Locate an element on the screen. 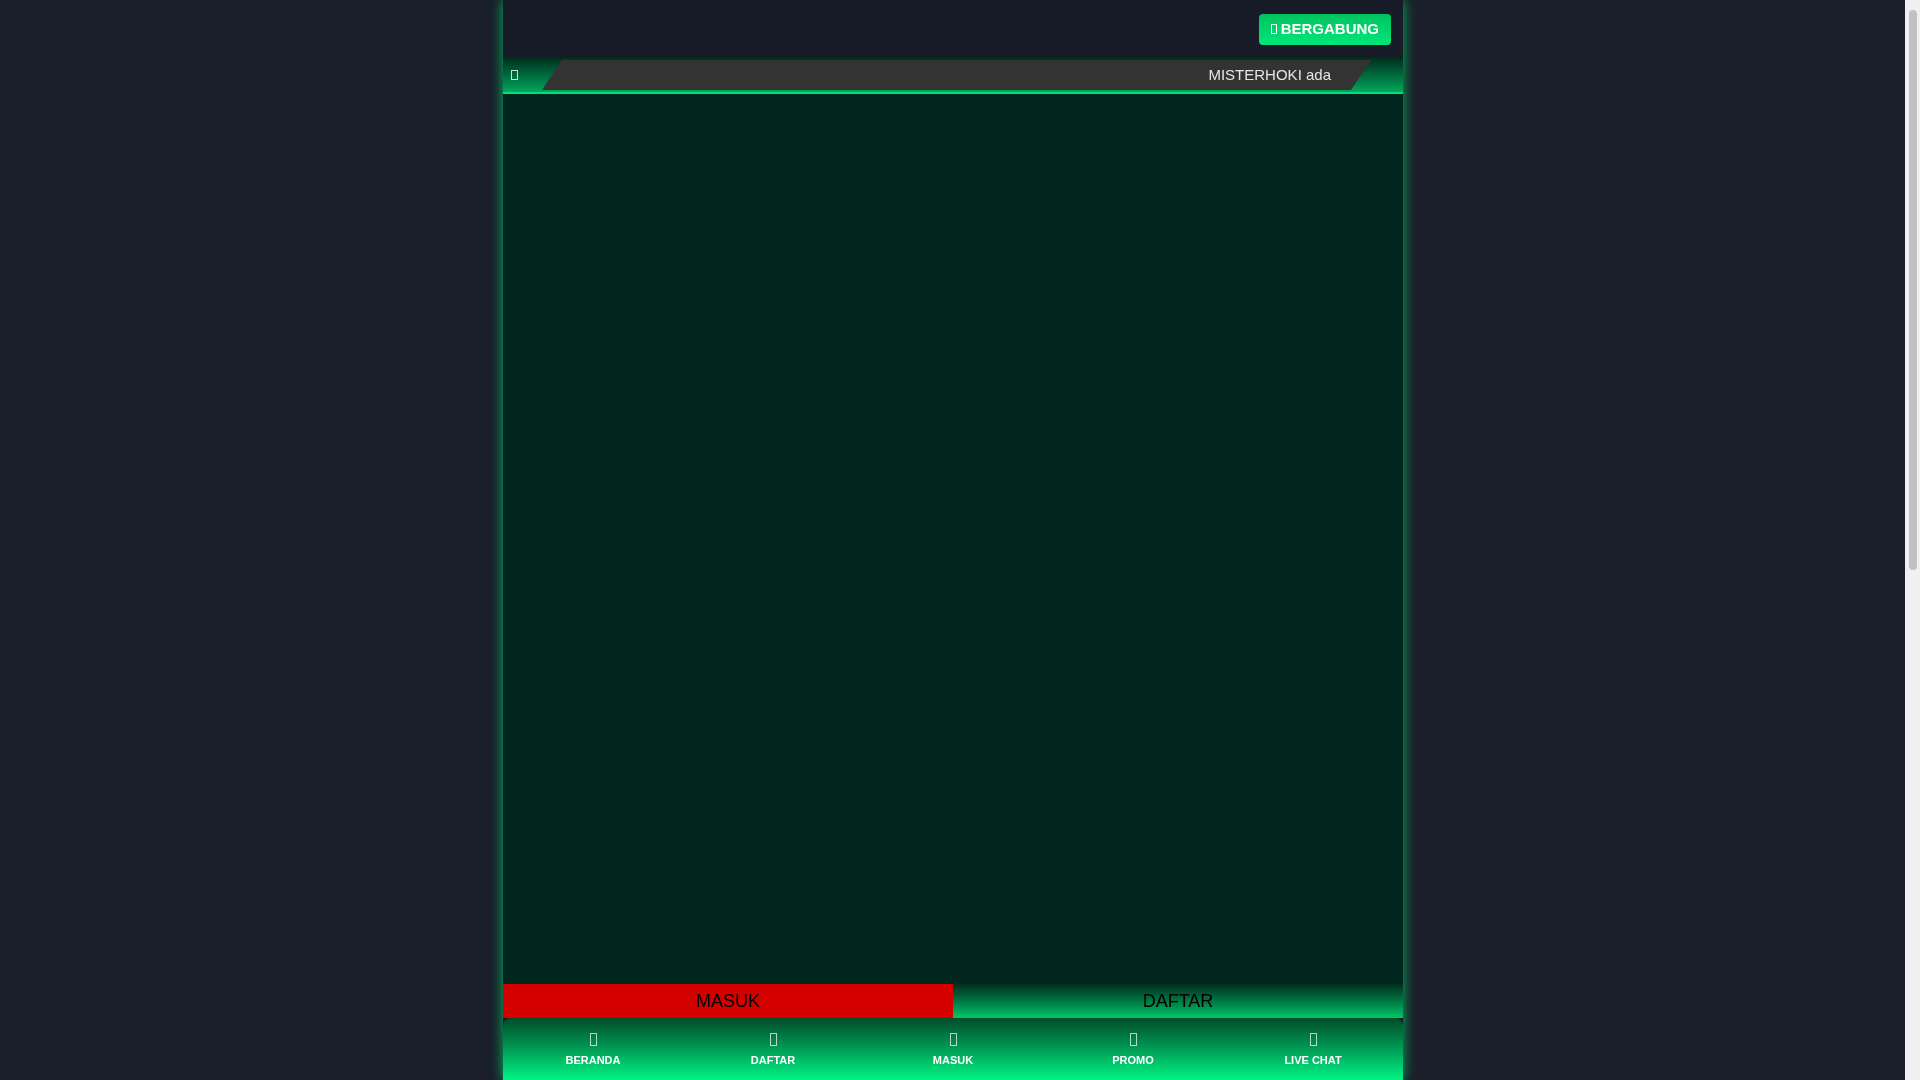 The width and height of the screenshot is (1920, 1080). register-button: DAFTAR is located at coordinates (1178, 1001).